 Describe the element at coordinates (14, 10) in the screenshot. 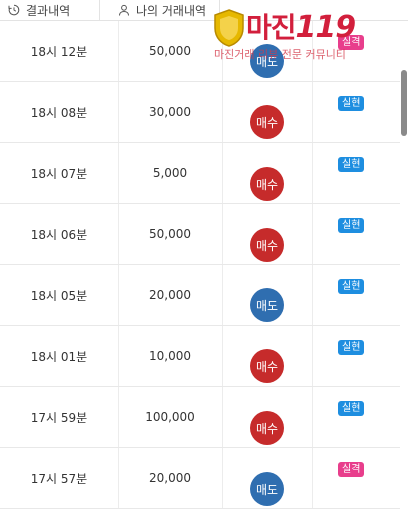

I see `history-icon` at that location.